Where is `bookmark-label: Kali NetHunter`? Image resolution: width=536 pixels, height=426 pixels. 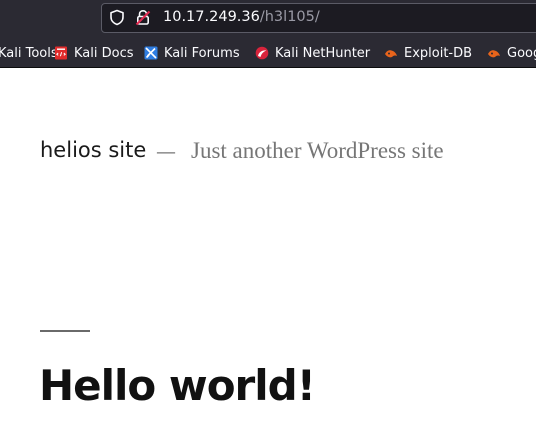 bookmark-label: Kali NetHunter is located at coordinates (323, 53).